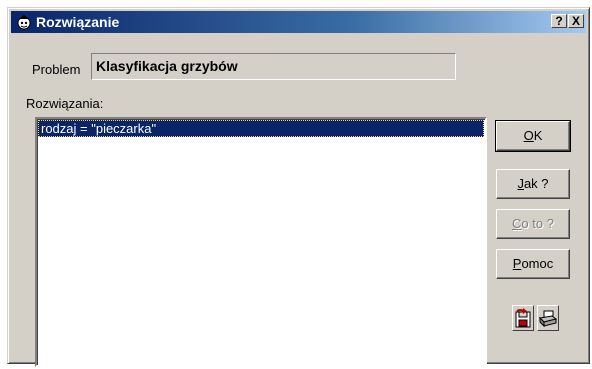 This screenshot has width=592, height=369. What do you see at coordinates (559, 21) in the screenshot?
I see `help-title-button: ?` at bounding box center [559, 21].